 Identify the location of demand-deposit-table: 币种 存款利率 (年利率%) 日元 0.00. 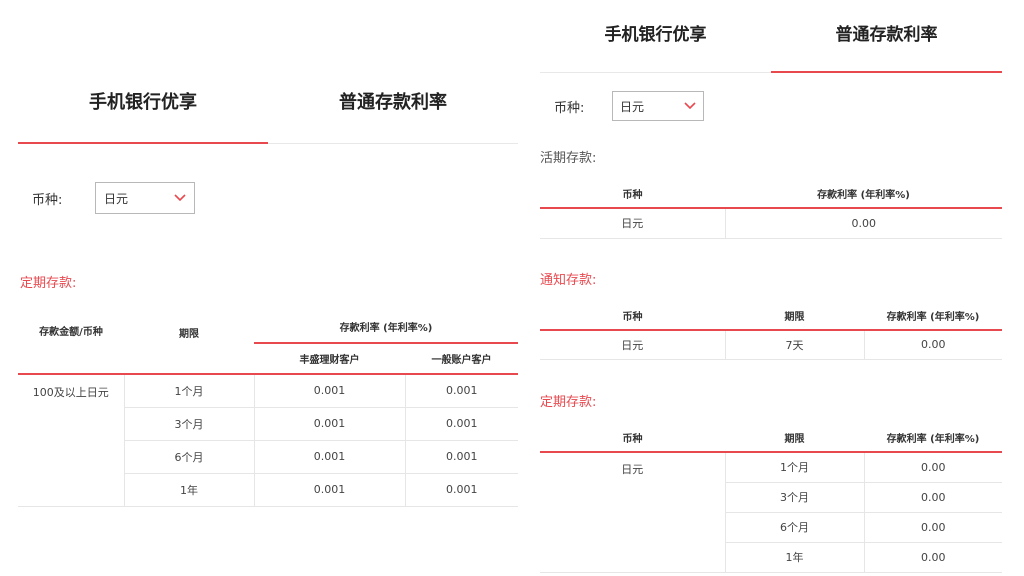
(771, 209).